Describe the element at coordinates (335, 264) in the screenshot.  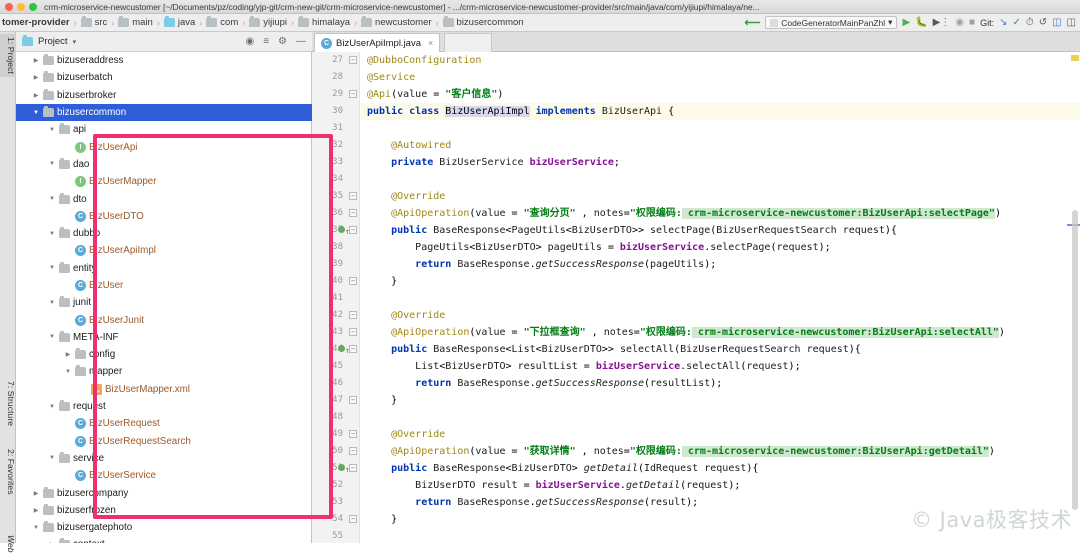
I see `gutter-line-39: 39` at that location.